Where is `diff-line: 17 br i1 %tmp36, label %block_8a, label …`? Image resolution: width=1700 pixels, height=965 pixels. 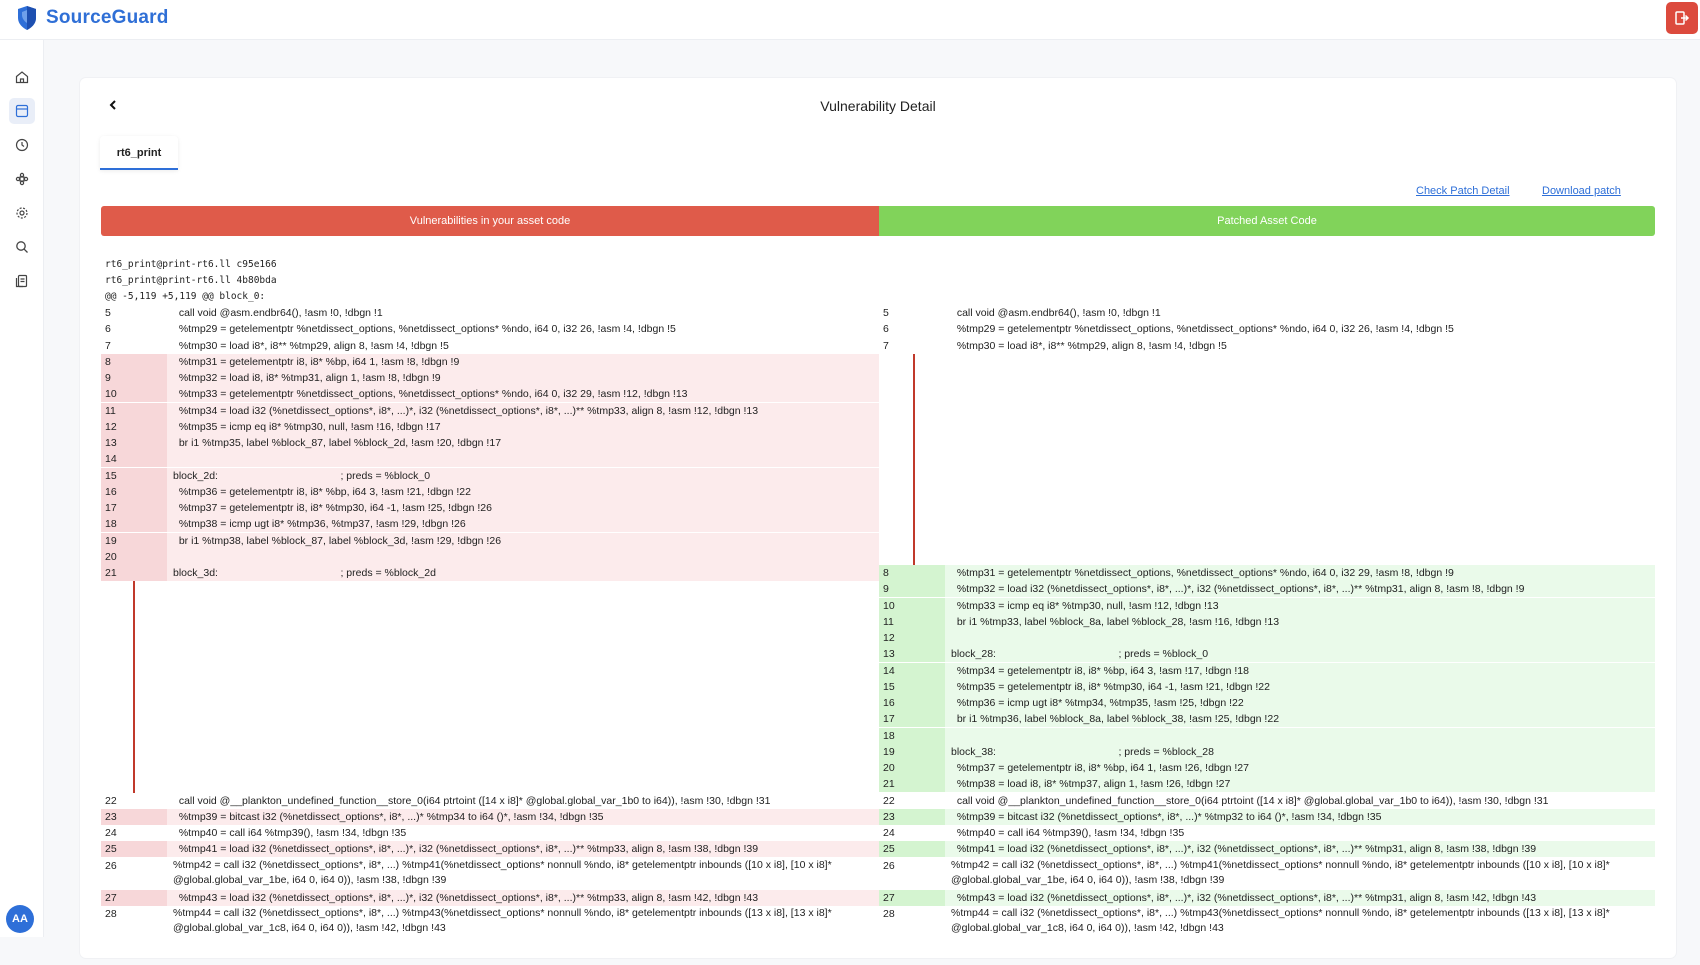
diff-line: 17 br i1 %tmp36, label %block_8a, label … is located at coordinates (1267, 719).